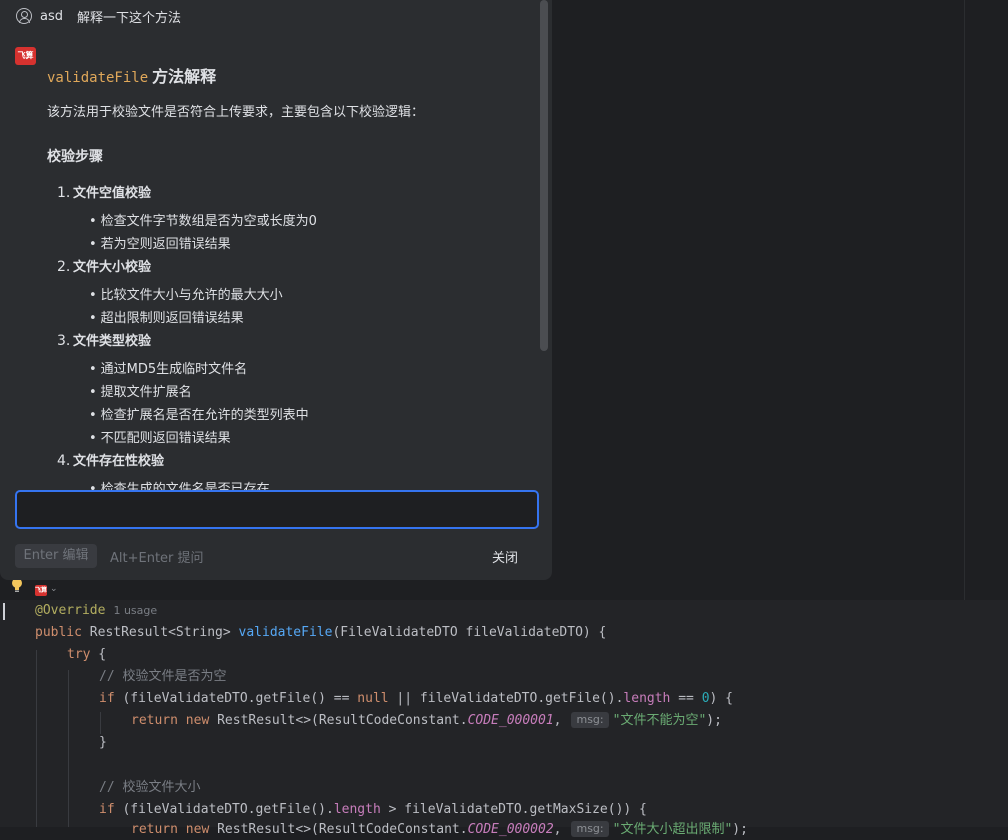 This screenshot has height=840, width=1008. Describe the element at coordinates (104, 341) in the screenshot. I see `step-item: 3. 文件类型校验` at that location.